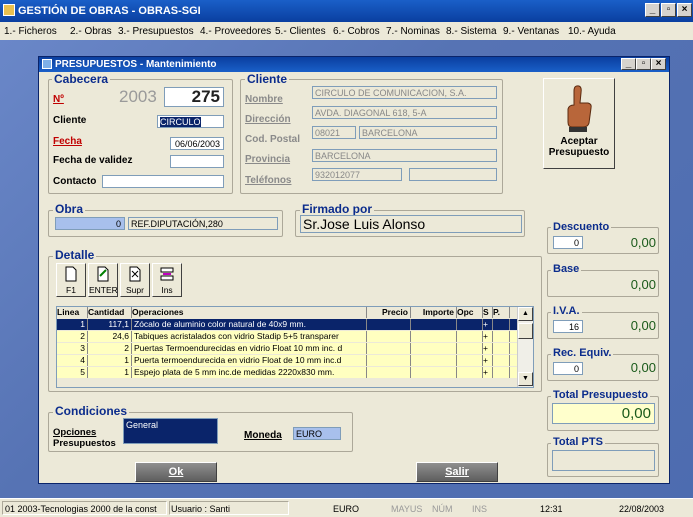 The width and height of the screenshot is (693, 517). Describe the element at coordinates (264, 99) in the screenshot. I see `nombre-label: Nombre` at that location.